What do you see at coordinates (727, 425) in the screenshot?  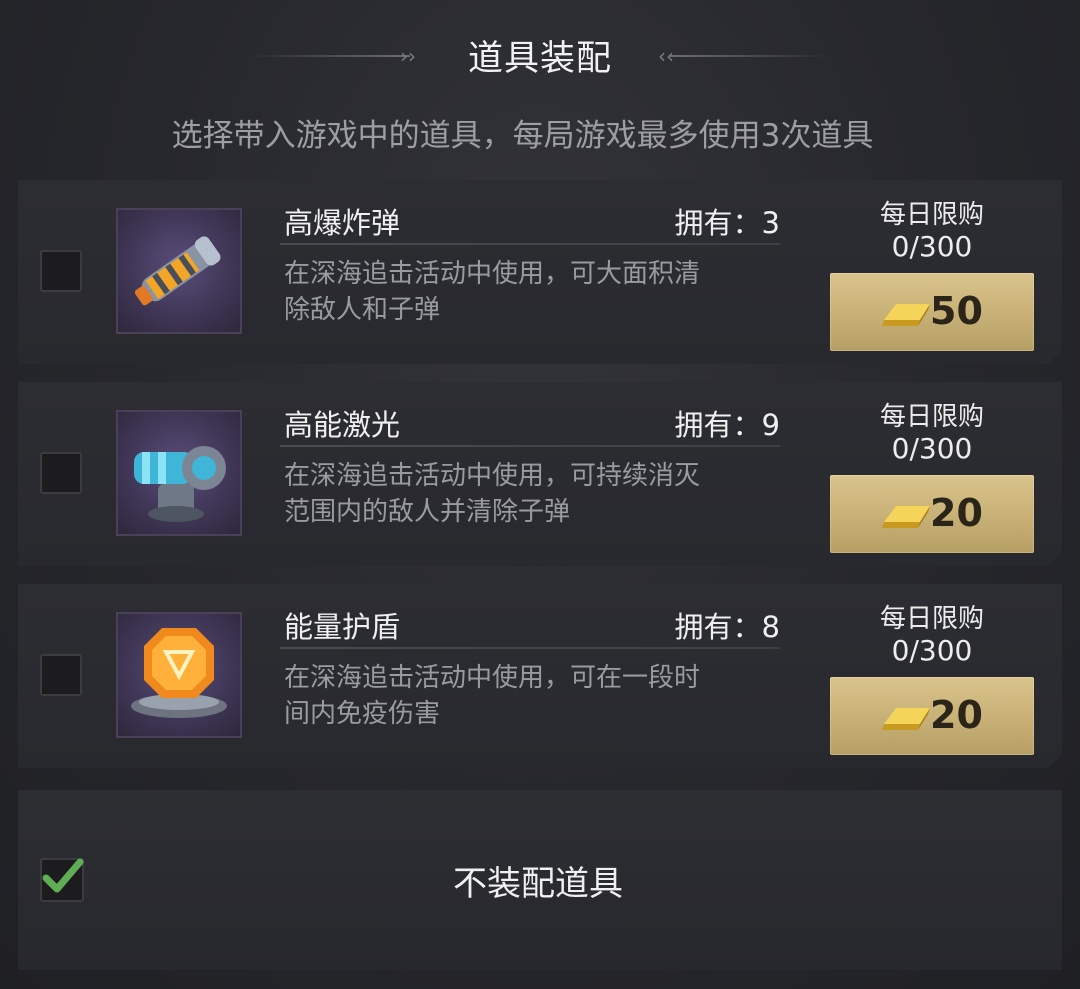 I see `owned-count: 拥有：9` at bounding box center [727, 425].